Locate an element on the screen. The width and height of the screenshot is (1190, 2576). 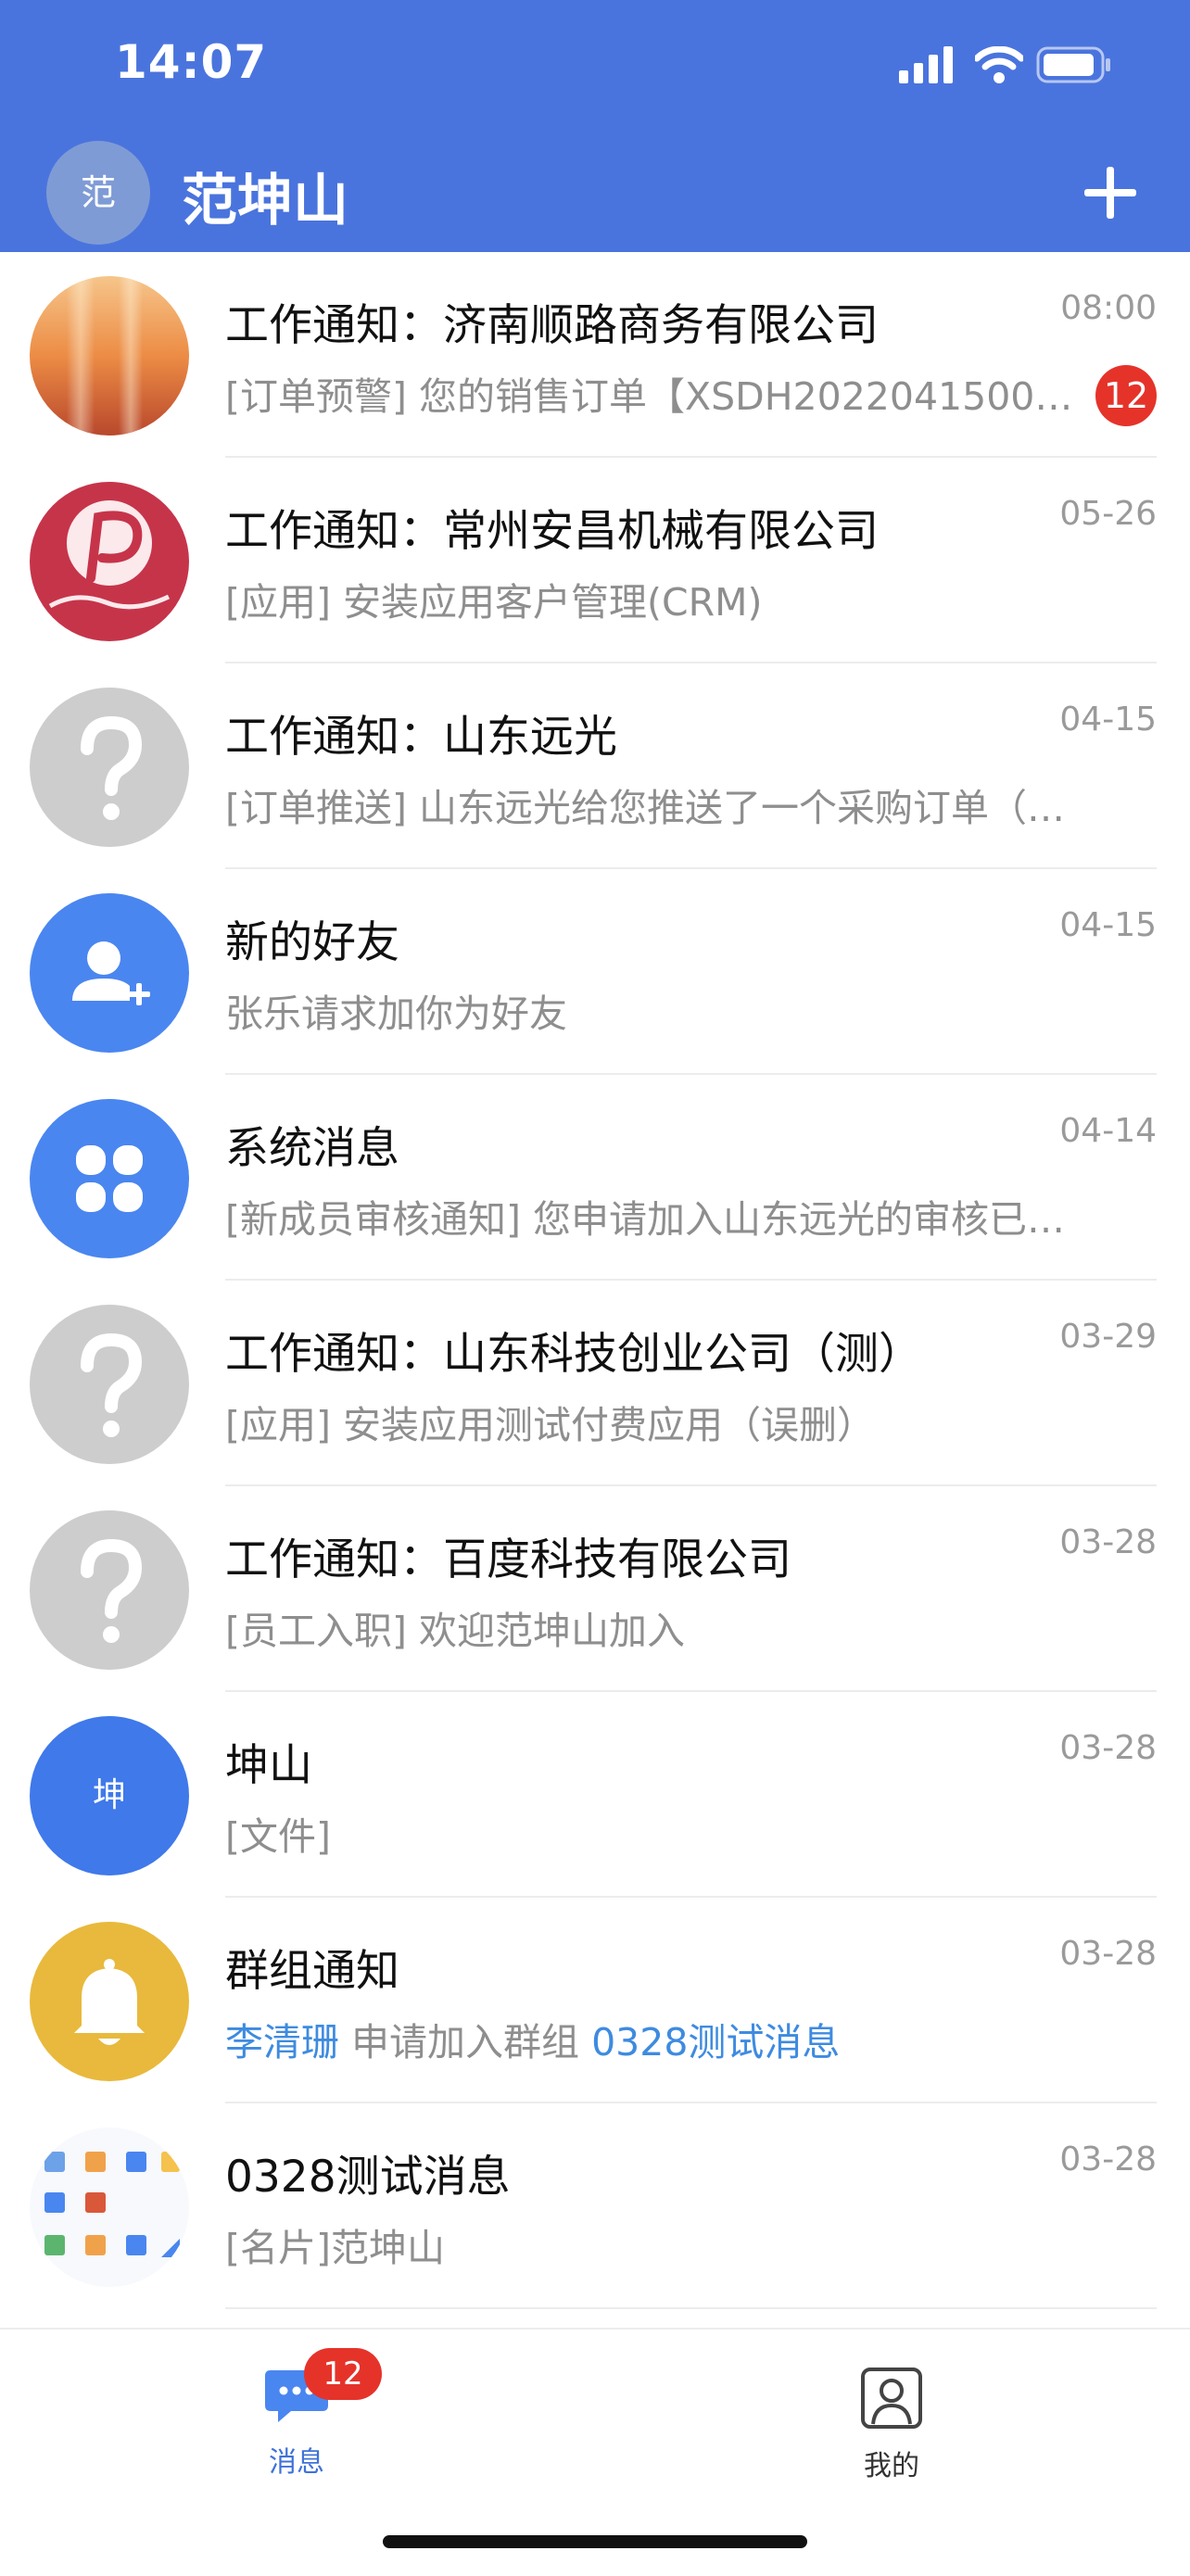
row-divider is located at coordinates (691, 2308).